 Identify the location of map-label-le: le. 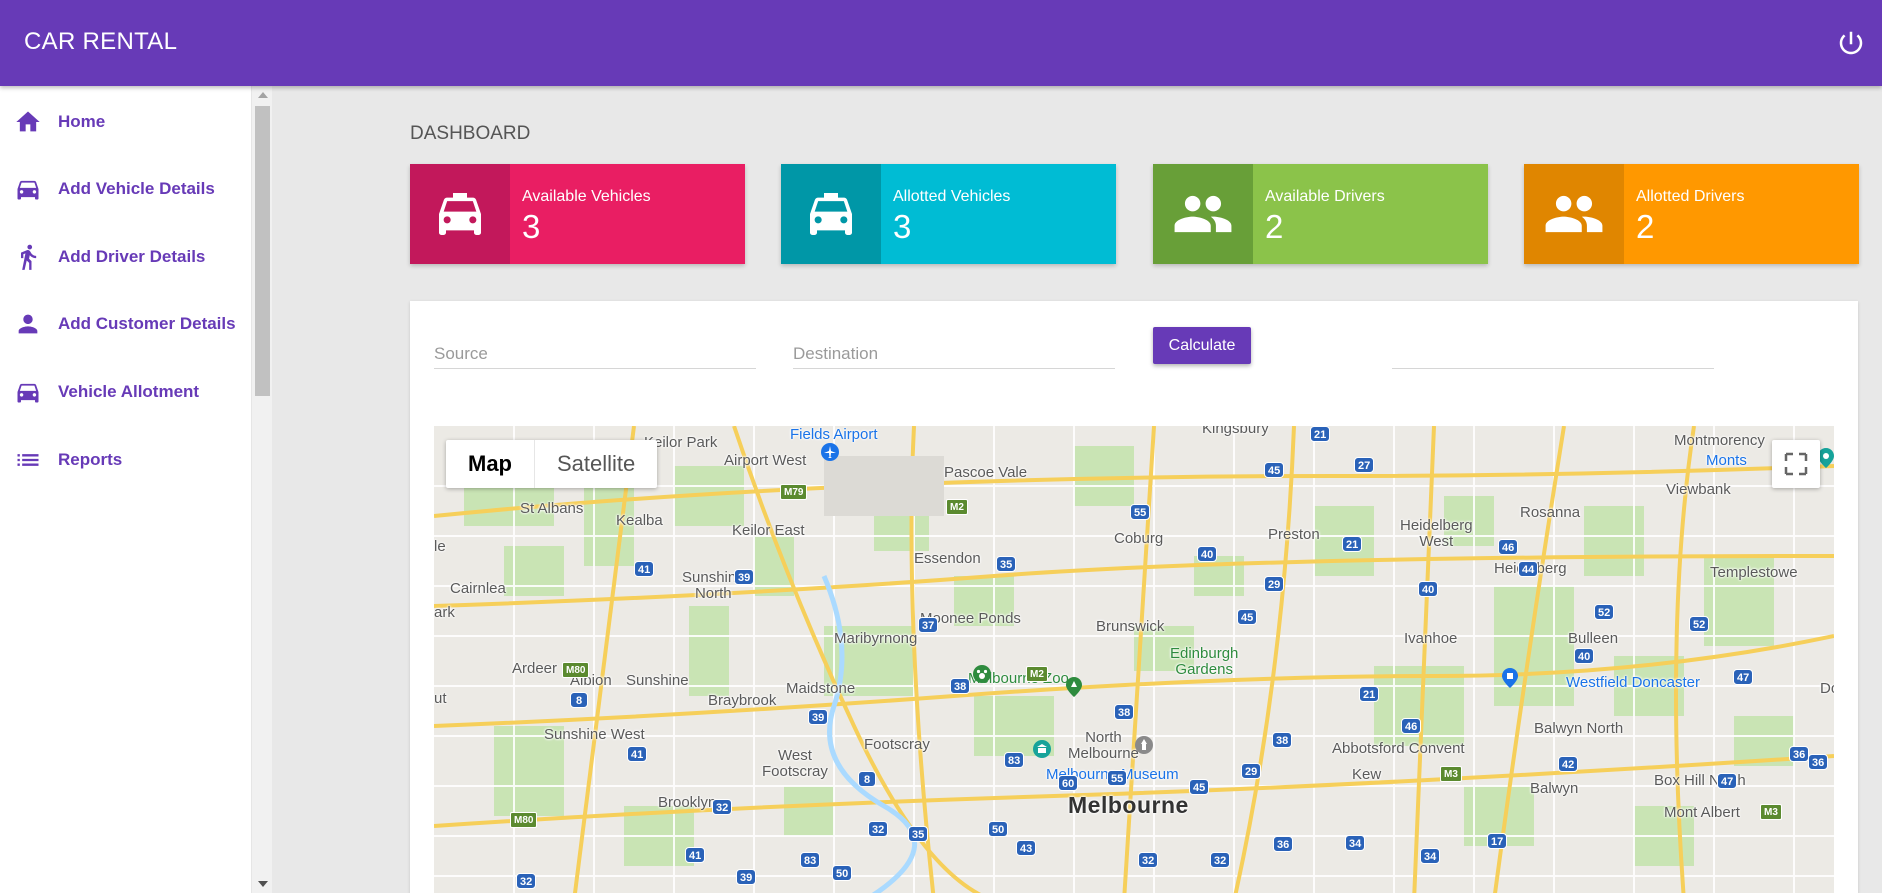
(440, 546).